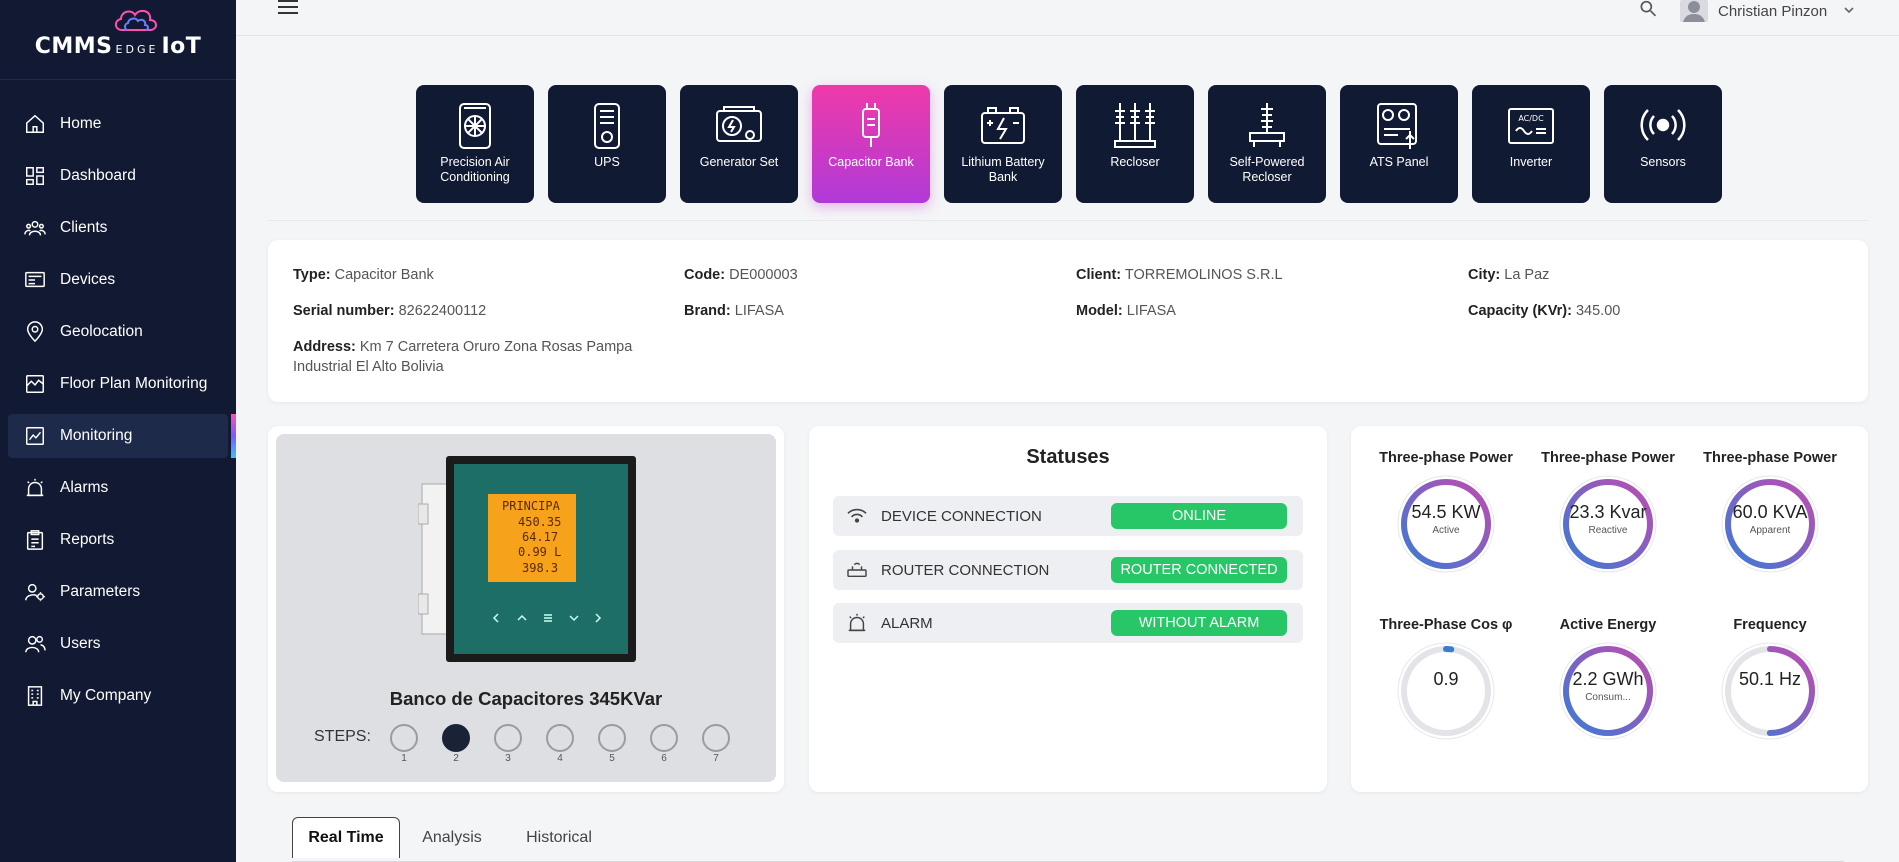 The width and height of the screenshot is (1899, 862). Describe the element at coordinates (1849, 11) in the screenshot. I see `chevron-down-icon` at that location.